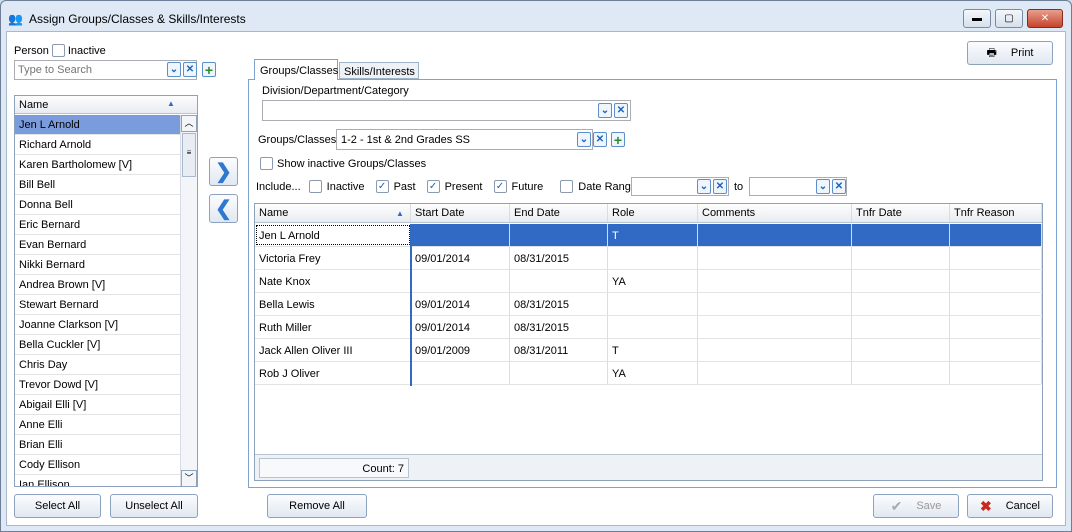  Describe the element at coordinates (223, 208) in the screenshot. I see `remove-person-arrow-button: ❮` at that location.